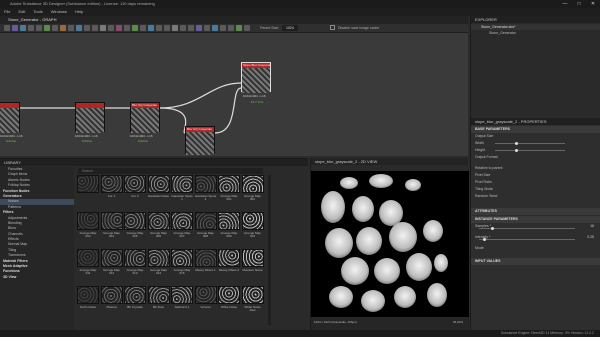  What do you see at coordinates (256, 77) in the screenshot?
I see `graph-node-selected: Slope Blur Grayscale` at bounding box center [256, 77].